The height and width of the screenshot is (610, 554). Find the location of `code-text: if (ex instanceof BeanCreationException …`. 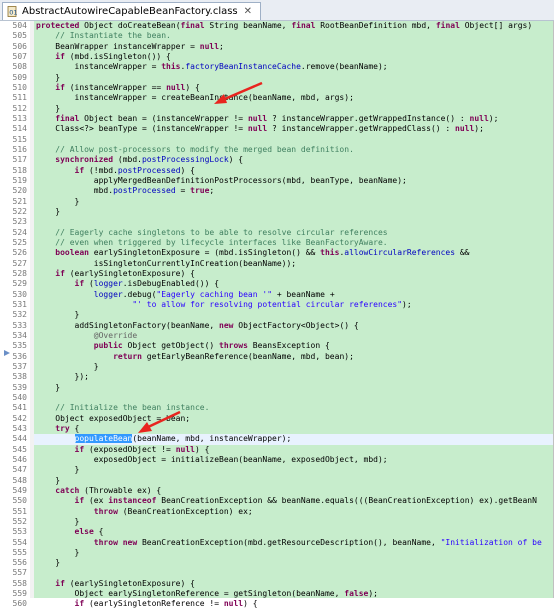

code-text: if (ex instanceof BeanCreationException … is located at coordinates (286, 501).